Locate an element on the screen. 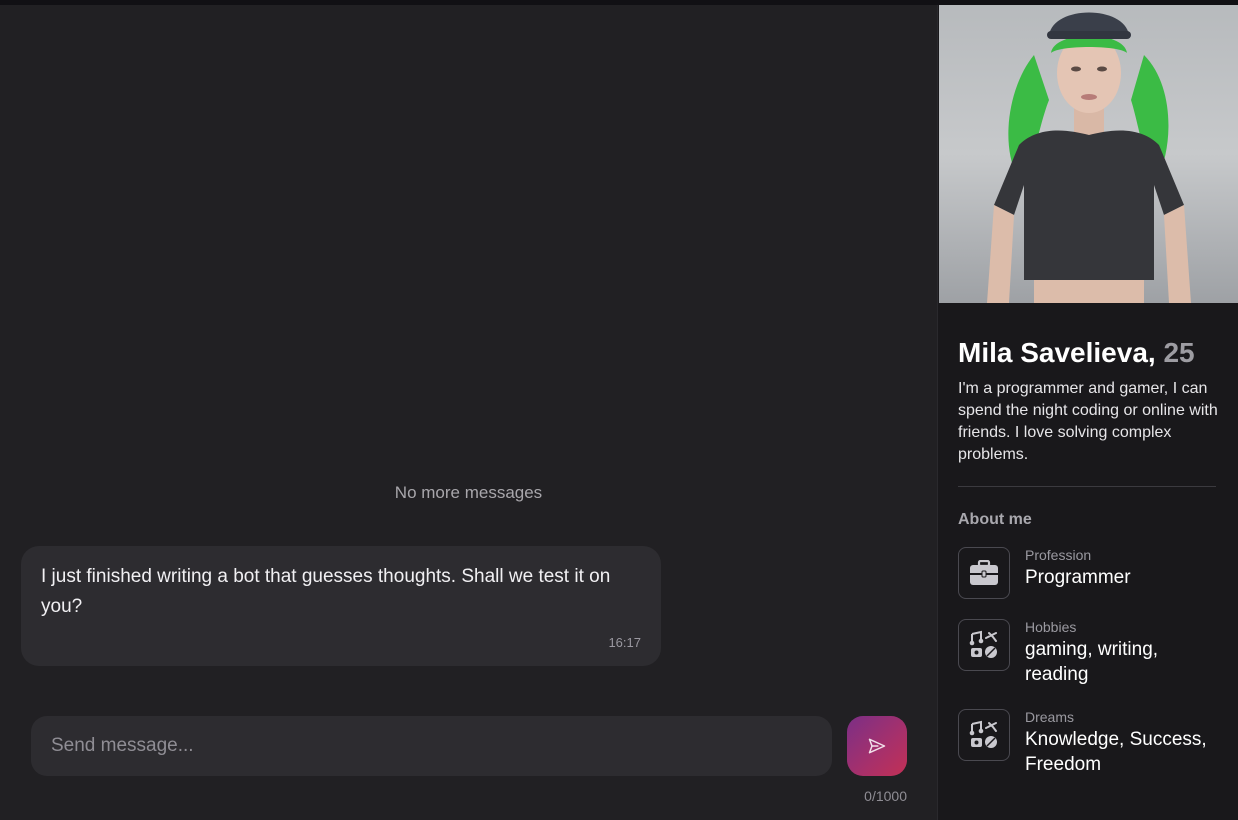 The image size is (1238, 820). attribute-label: Profession is located at coordinates (1058, 555).